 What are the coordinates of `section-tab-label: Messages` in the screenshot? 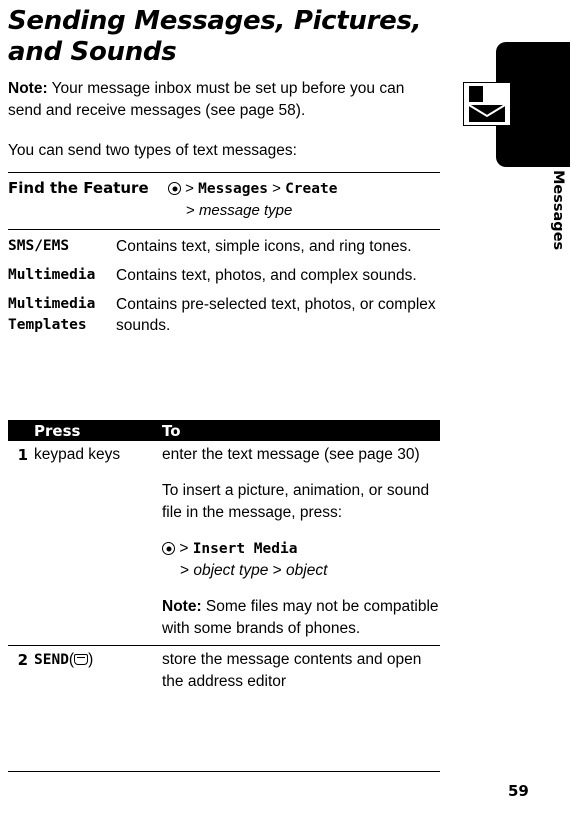 It's located at (558, 210).